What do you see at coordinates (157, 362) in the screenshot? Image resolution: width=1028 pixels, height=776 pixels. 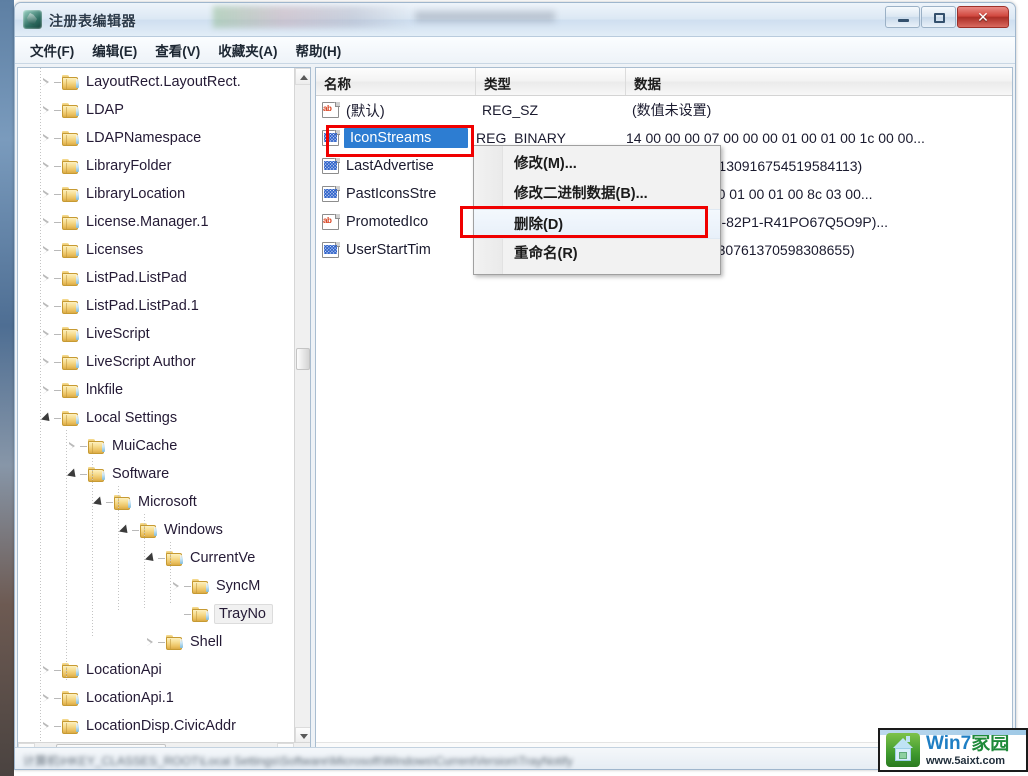 I see `tree-node: LiveScript Author` at bounding box center [157, 362].